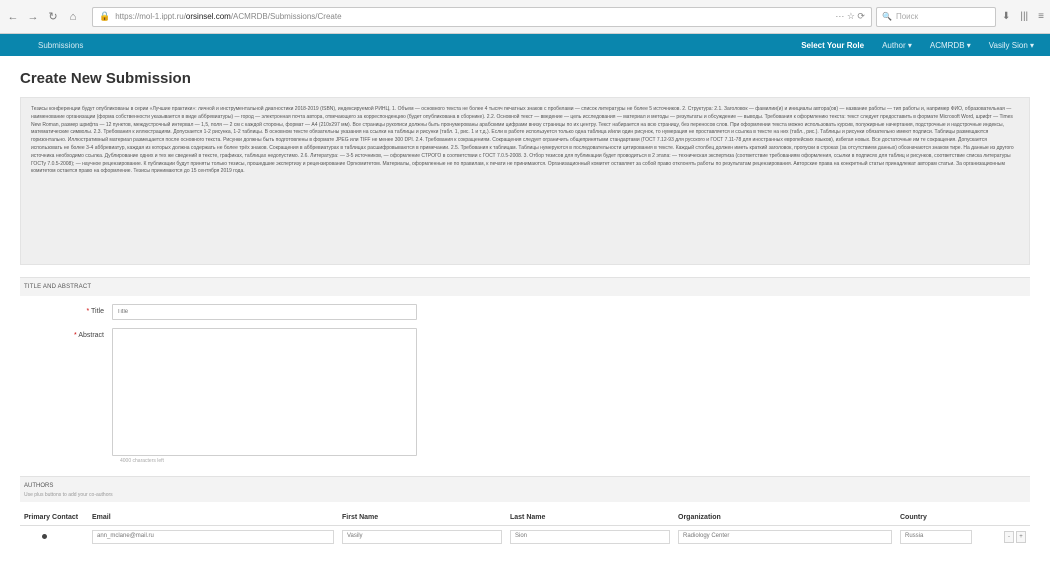  I want to click on search-icon: 🔍, so click(886, 16).